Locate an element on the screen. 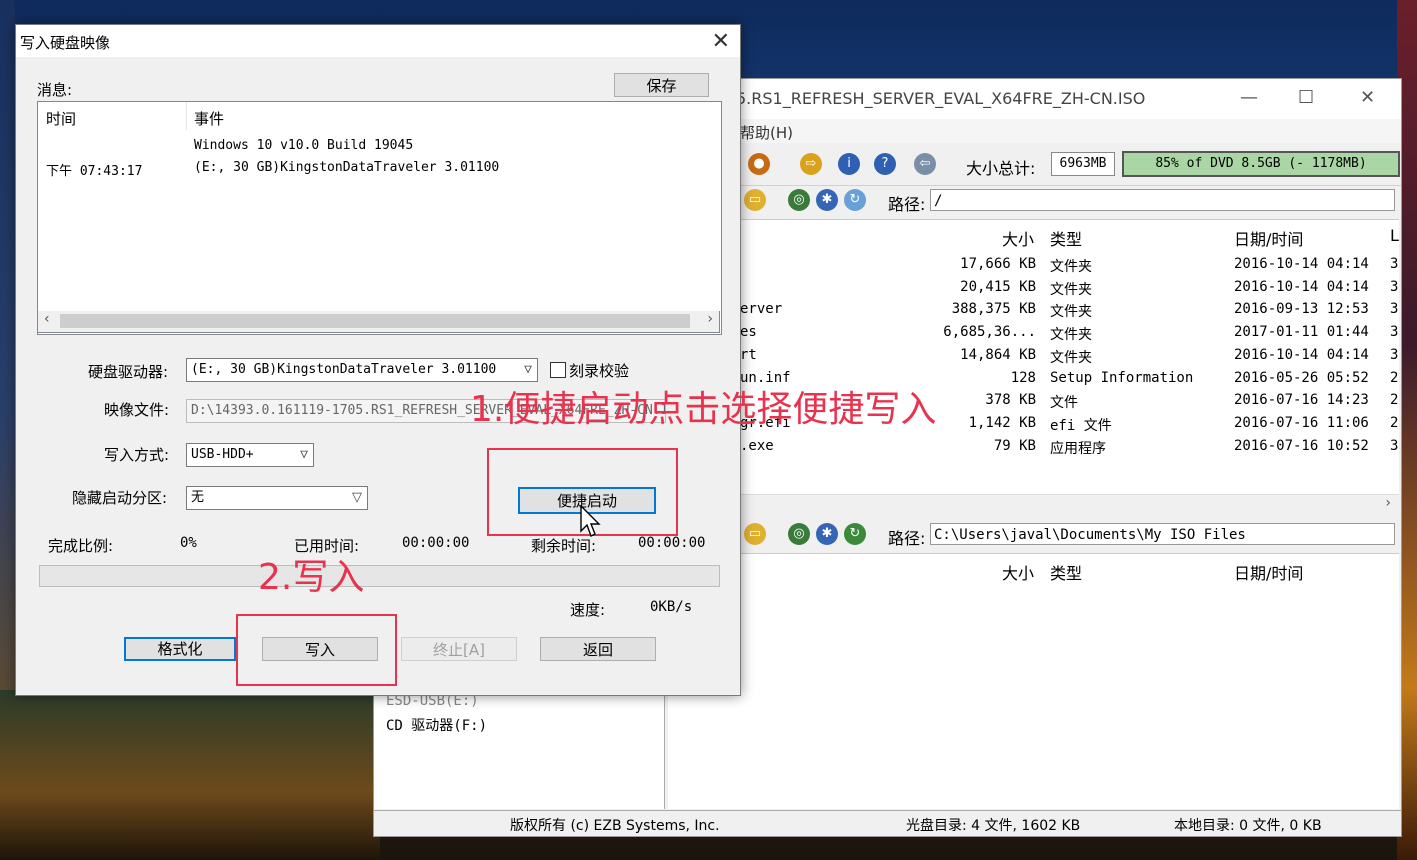  local-path-input: C:\Users\javal\Documents\My ISO Files is located at coordinates (1162, 534).